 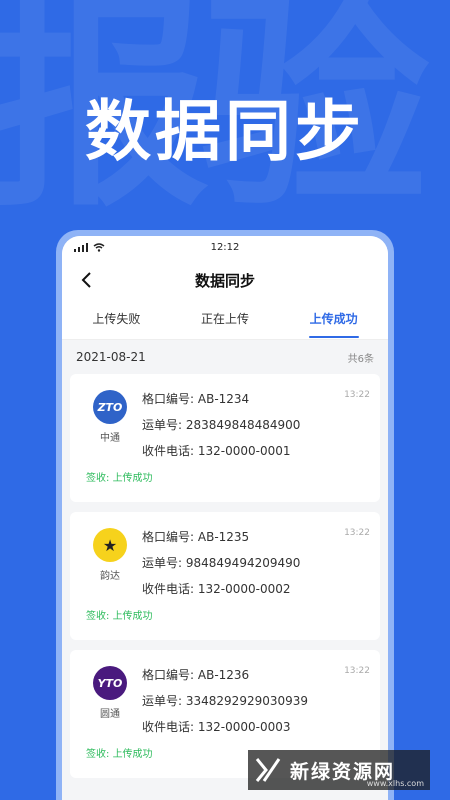 I want to click on waybill-number: 运单号: 283849848484900, so click(x=221, y=425).